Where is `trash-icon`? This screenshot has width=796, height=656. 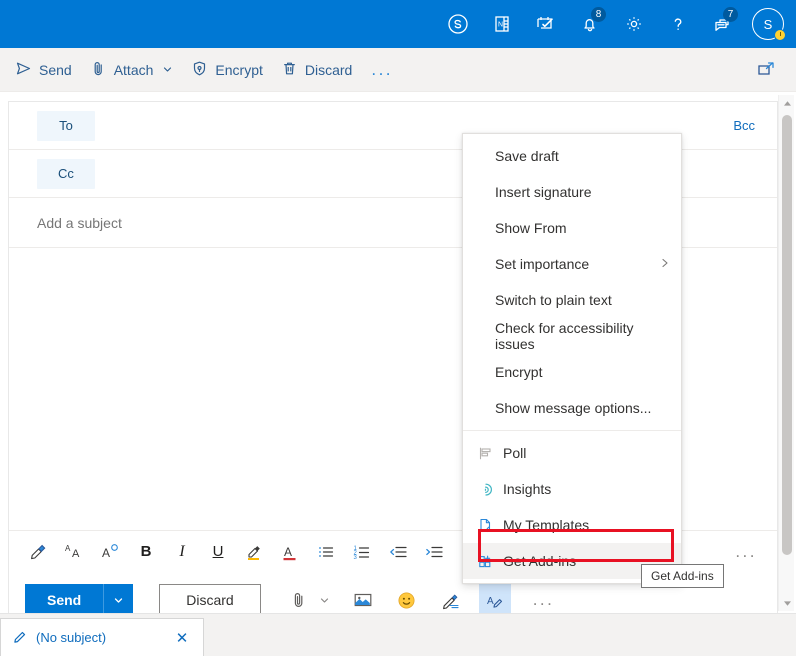
trash-icon is located at coordinates (289, 70).